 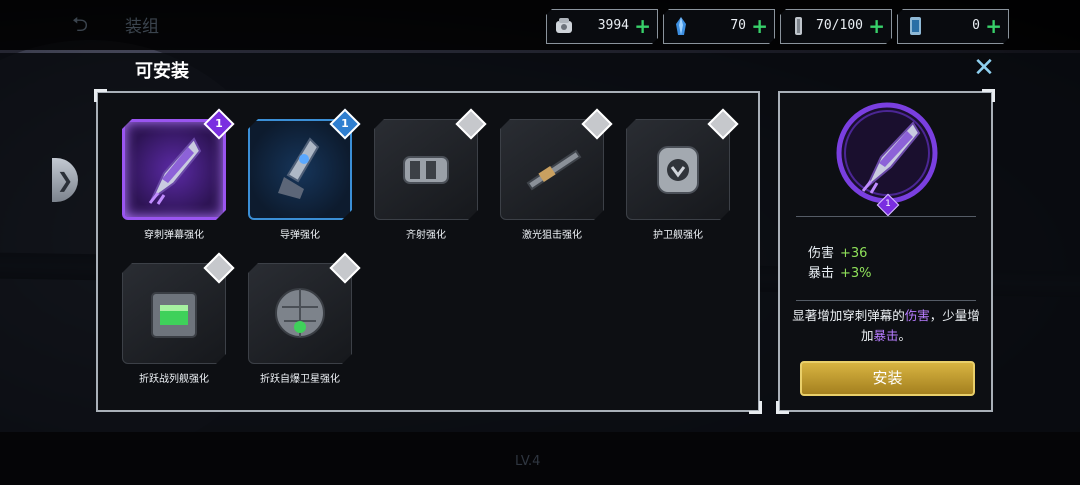 I want to click on add-crystal-button: +, so click(x=759, y=26).